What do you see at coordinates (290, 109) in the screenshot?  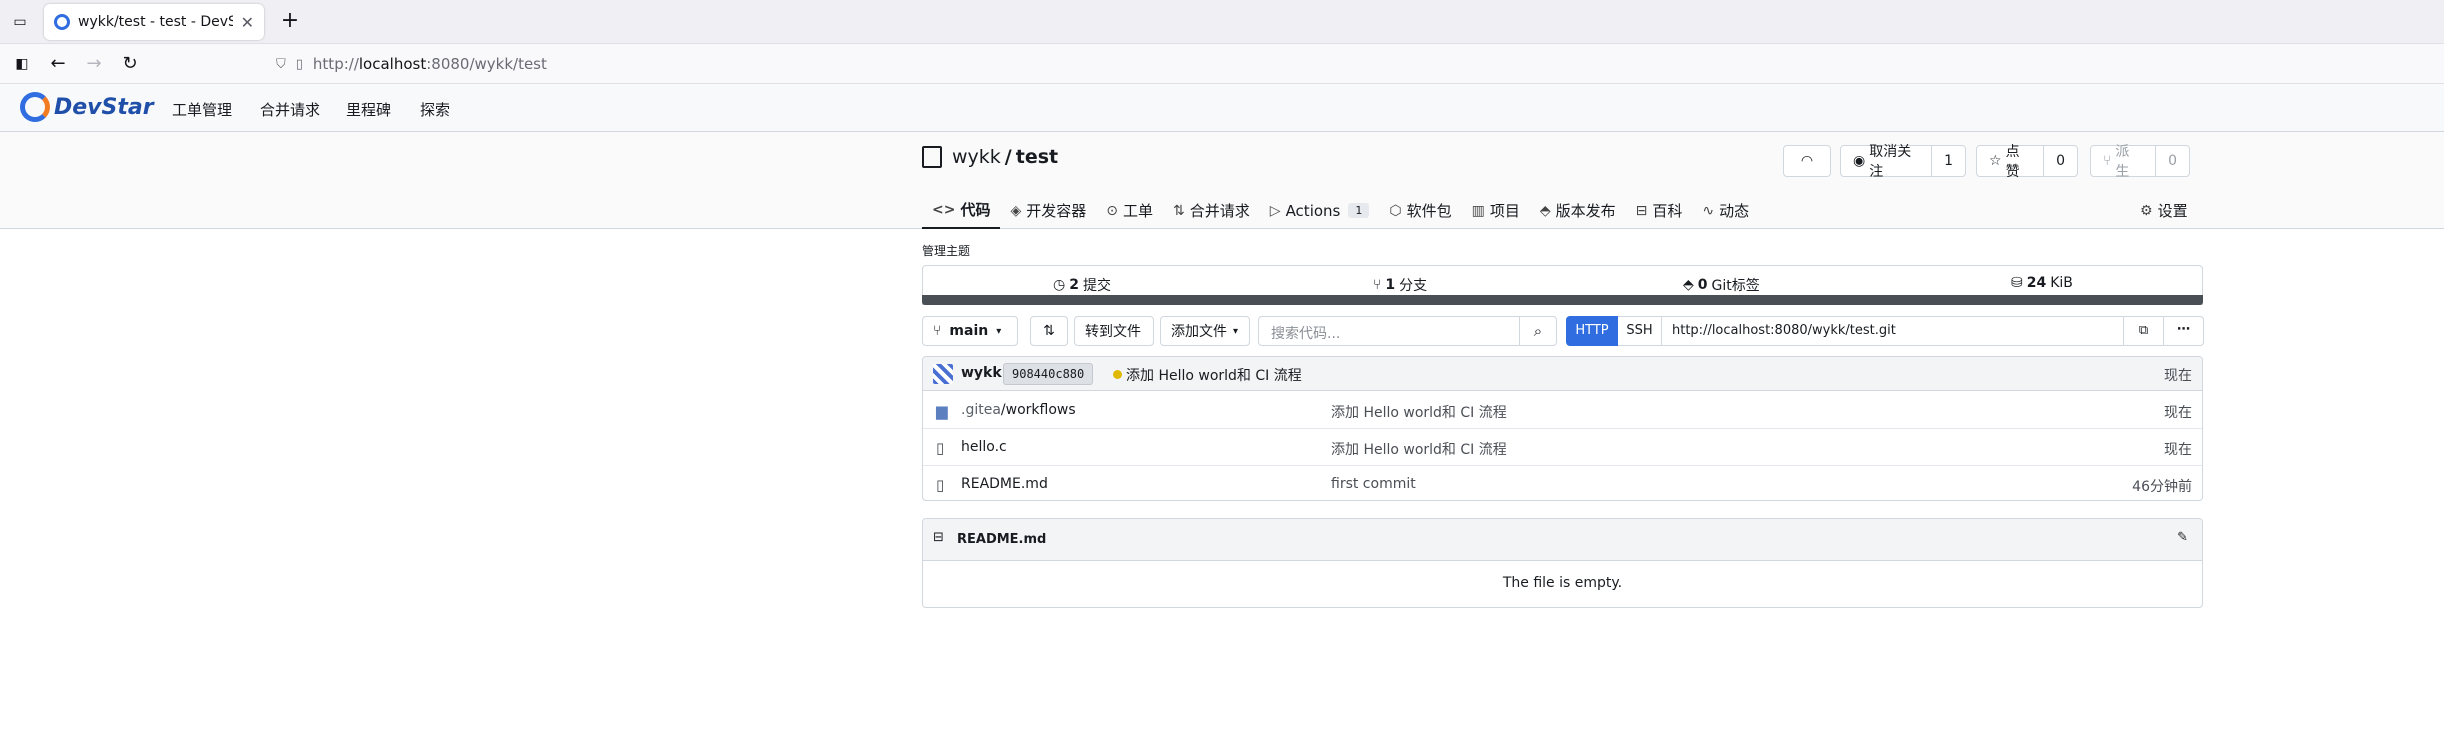 I see `nav-pulls: 合并请求` at bounding box center [290, 109].